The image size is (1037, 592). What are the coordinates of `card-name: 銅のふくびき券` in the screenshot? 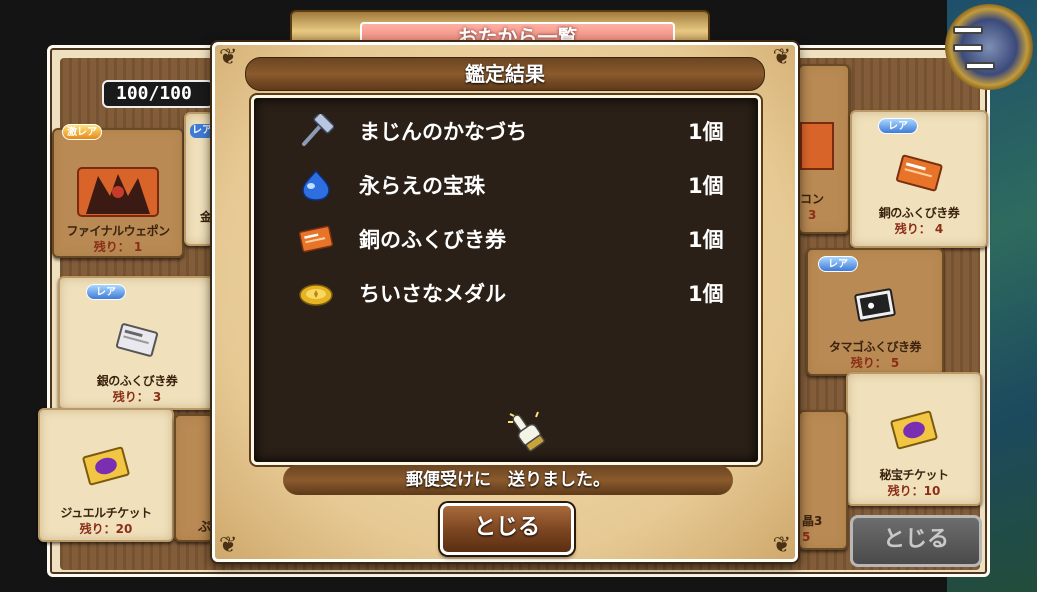 It's located at (919, 213).